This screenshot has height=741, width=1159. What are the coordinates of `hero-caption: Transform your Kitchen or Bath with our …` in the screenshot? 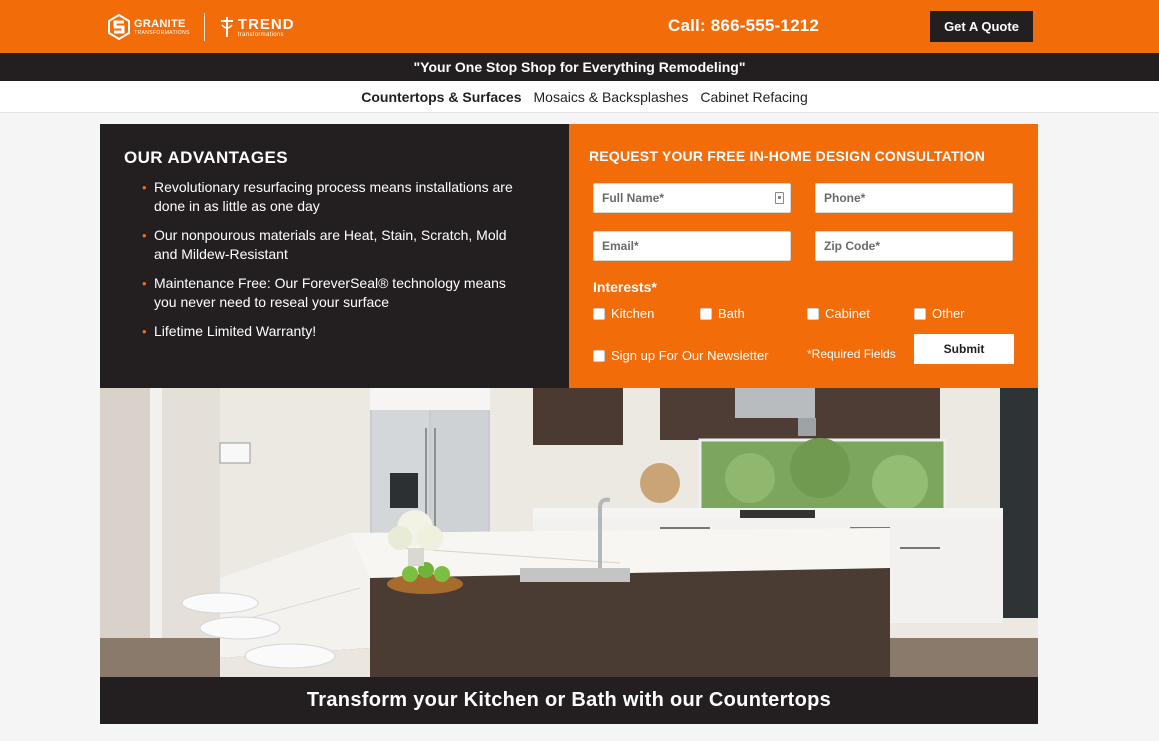 It's located at (569, 700).